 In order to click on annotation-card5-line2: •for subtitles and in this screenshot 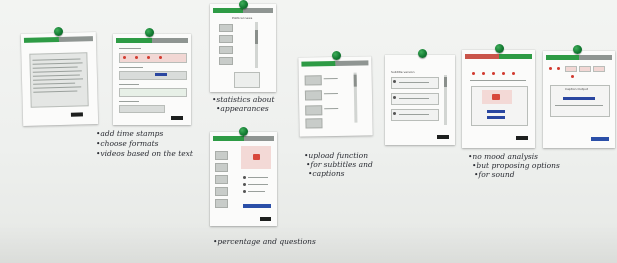, I will do `click(339, 164)`.